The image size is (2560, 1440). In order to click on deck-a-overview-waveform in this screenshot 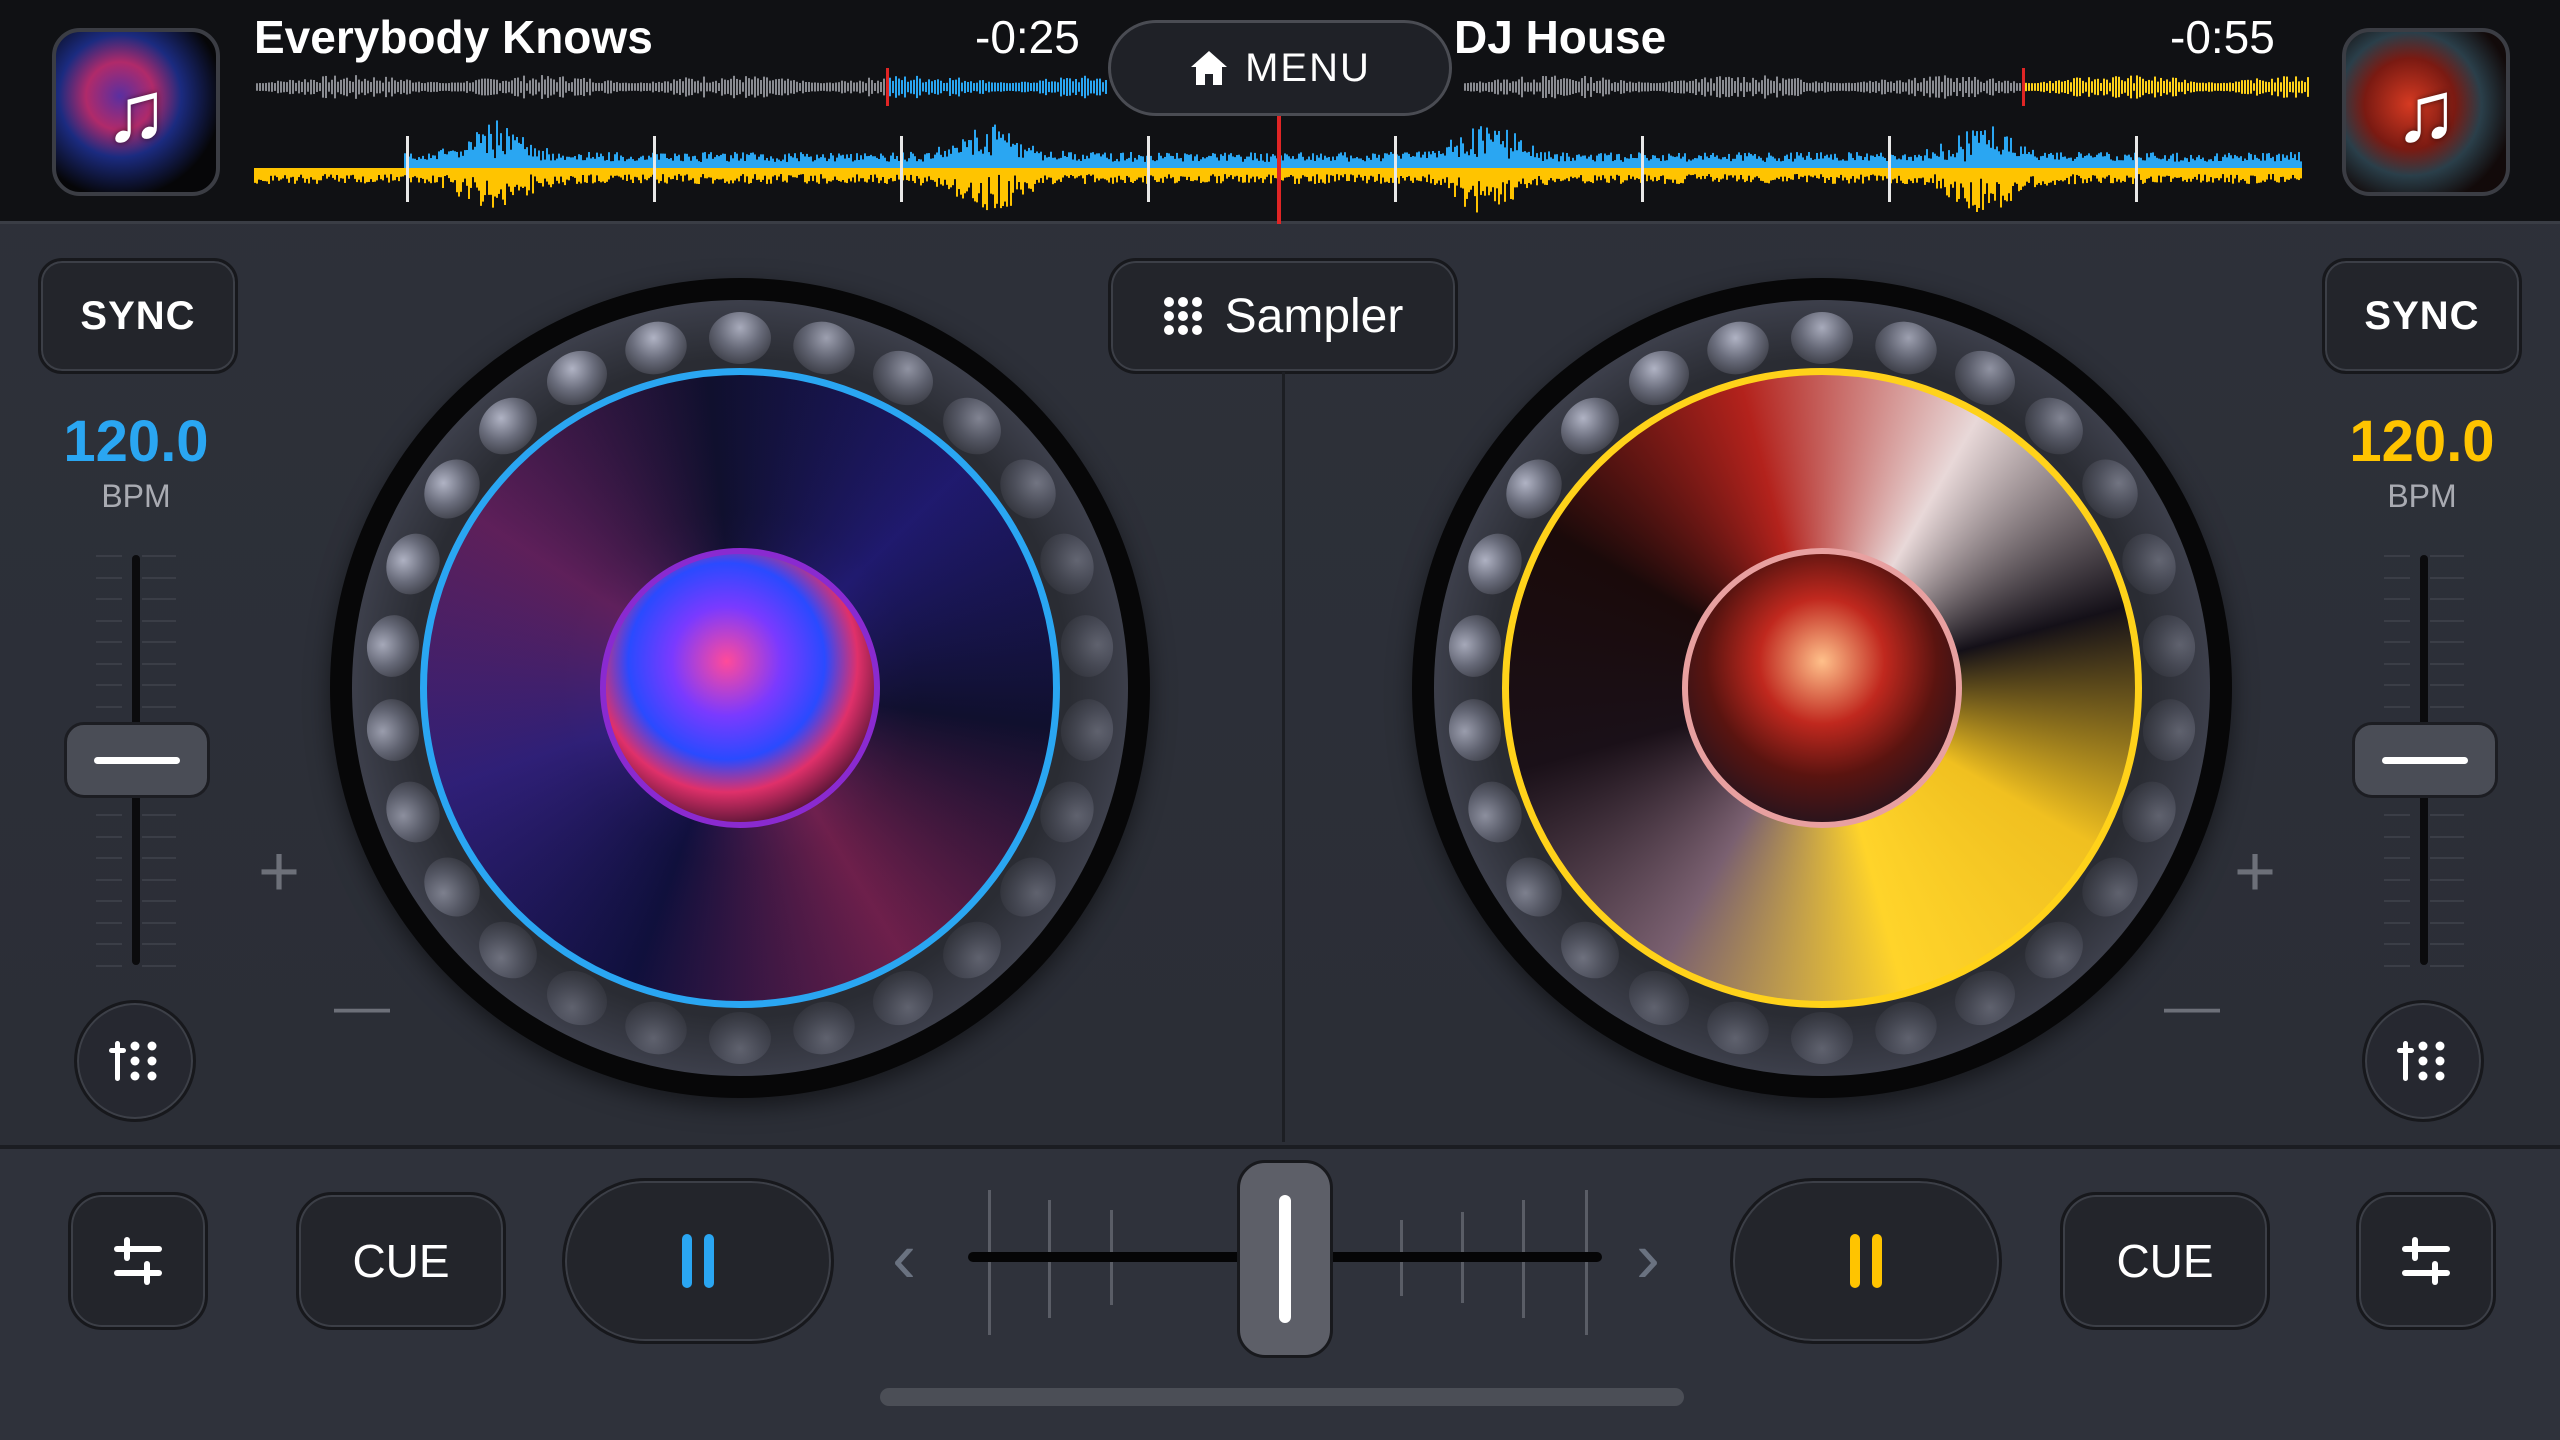, I will do `click(682, 87)`.